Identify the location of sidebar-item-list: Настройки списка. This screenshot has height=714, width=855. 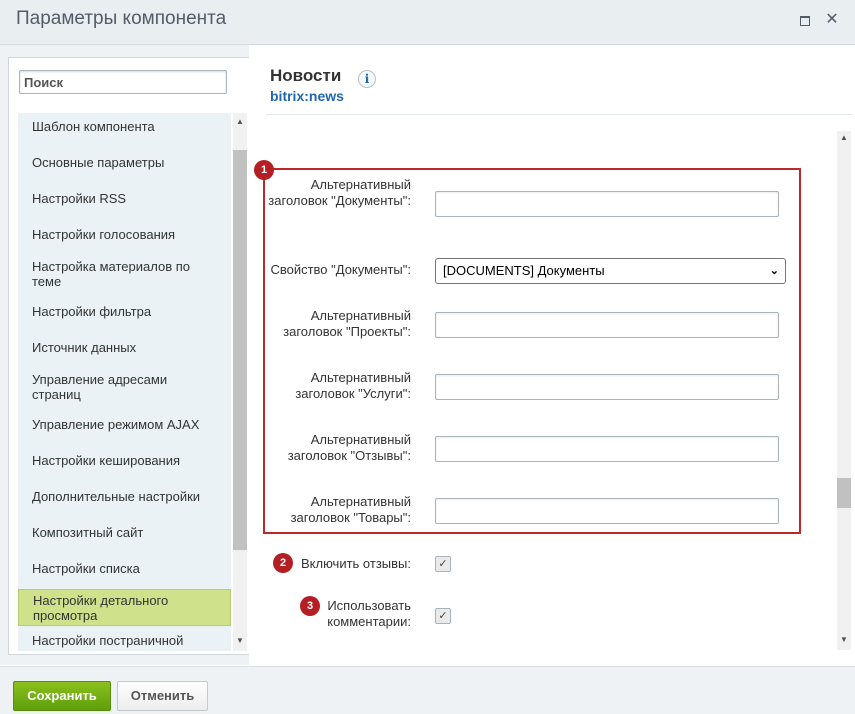
(124, 568).